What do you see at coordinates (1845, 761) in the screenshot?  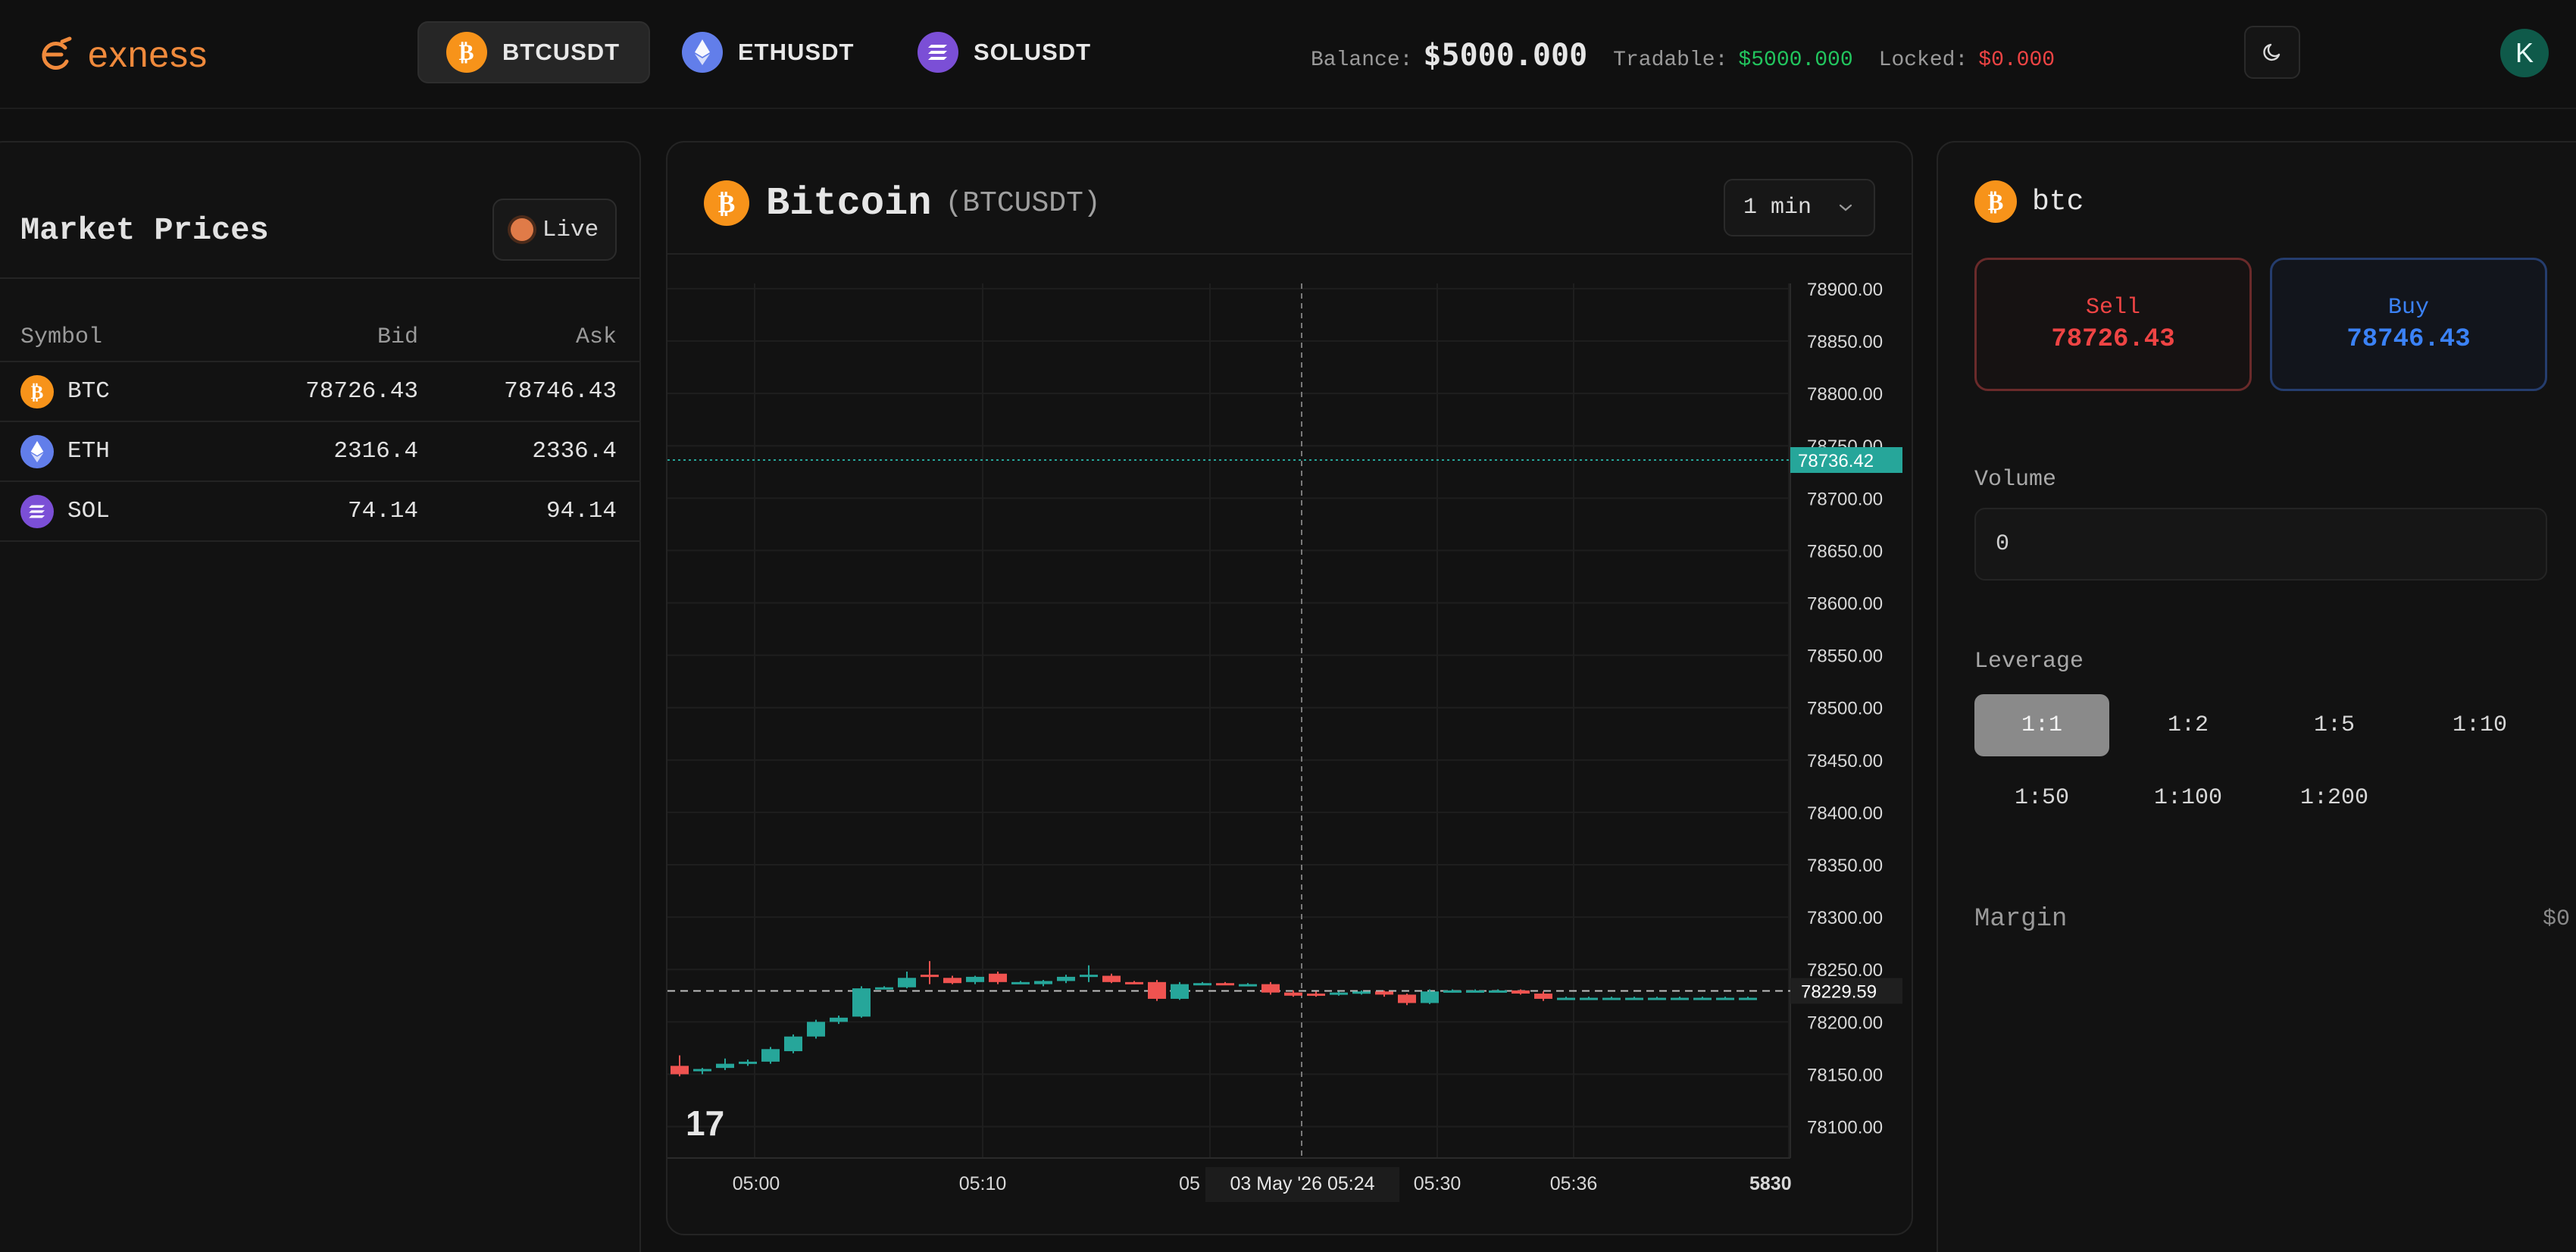 I see `y-tick-label: 78450.00` at bounding box center [1845, 761].